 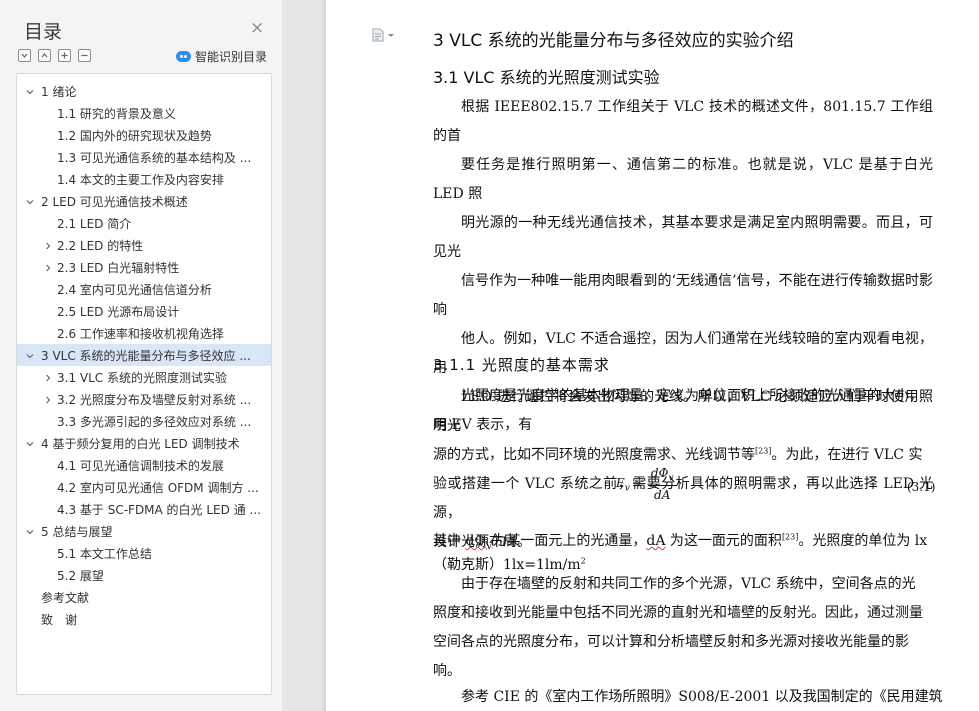 I want to click on toc-item: 2 LED 可见光通信技术概述, so click(x=144, y=201).